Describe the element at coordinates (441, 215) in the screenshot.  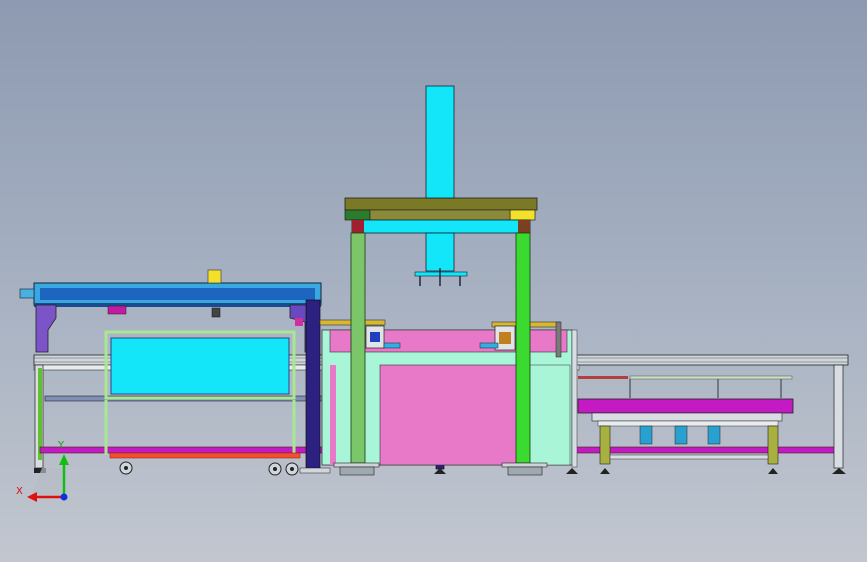
I see `gantry-header` at that location.